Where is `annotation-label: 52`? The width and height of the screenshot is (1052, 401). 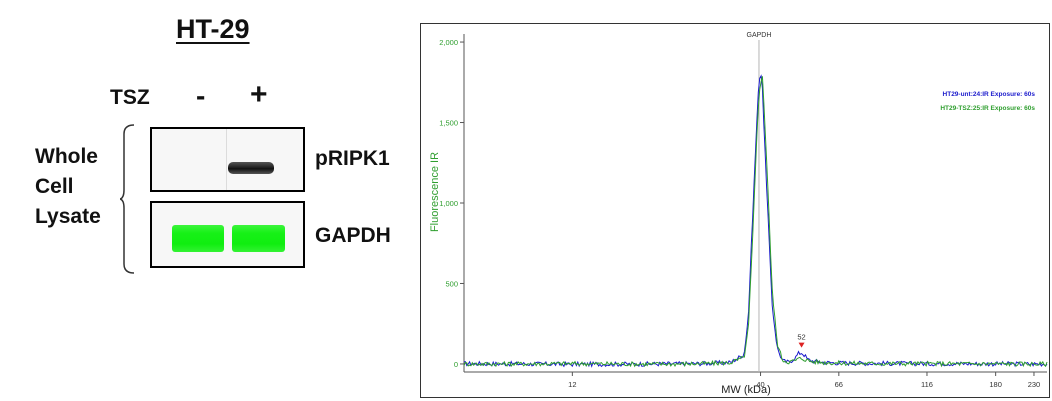 annotation-label: 52 is located at coordinates (801, 337).